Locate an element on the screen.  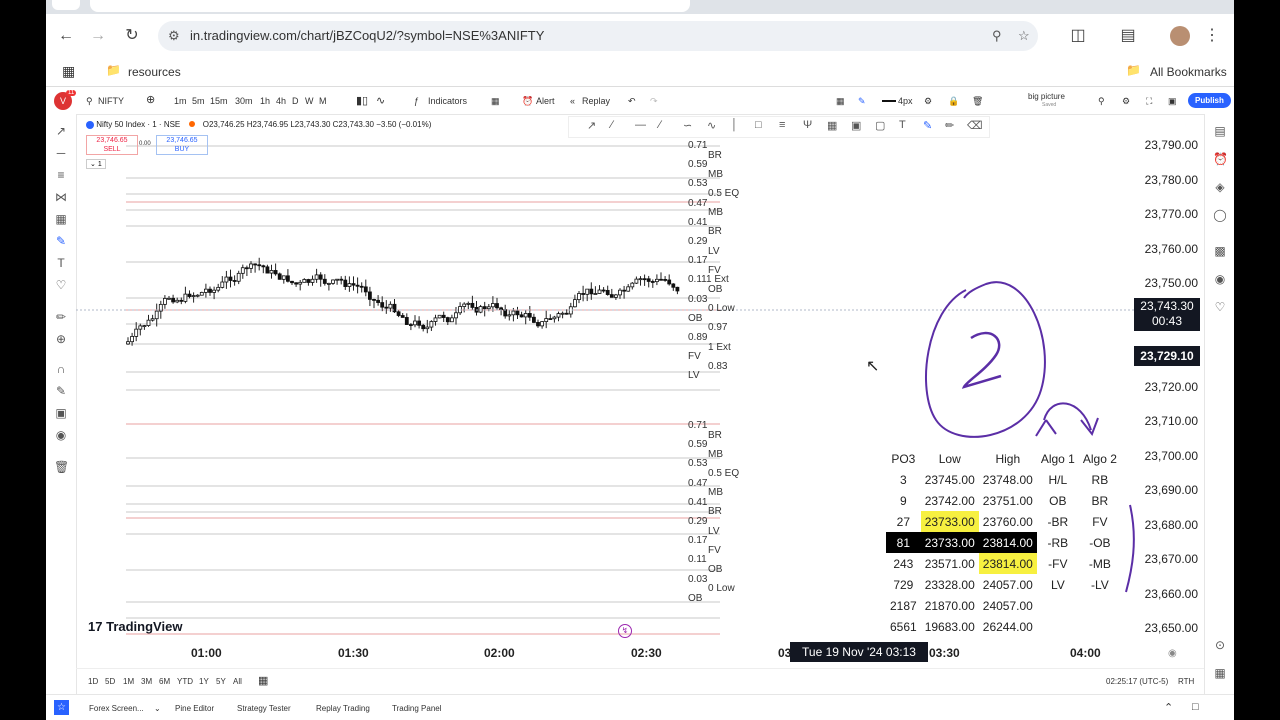
arrow-tool-icon: ↗ is located at coordinates (591, 125).